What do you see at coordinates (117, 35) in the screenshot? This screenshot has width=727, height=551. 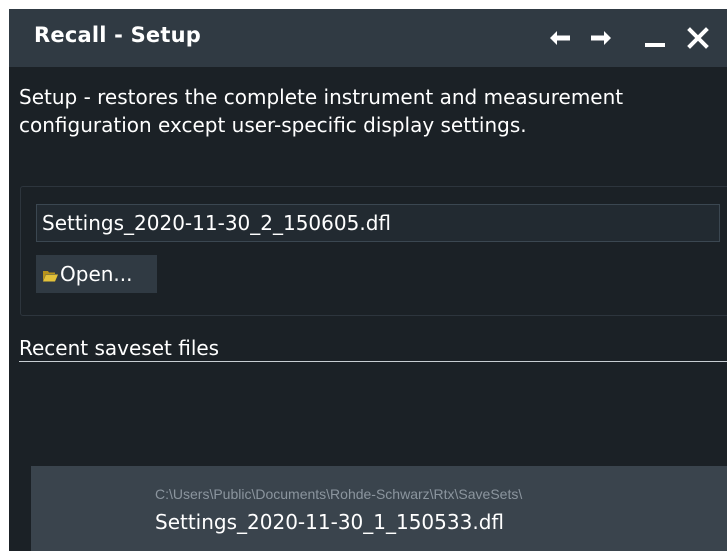 I see `dialog-title: Recall - Setup` at bounding box center [117, 35].